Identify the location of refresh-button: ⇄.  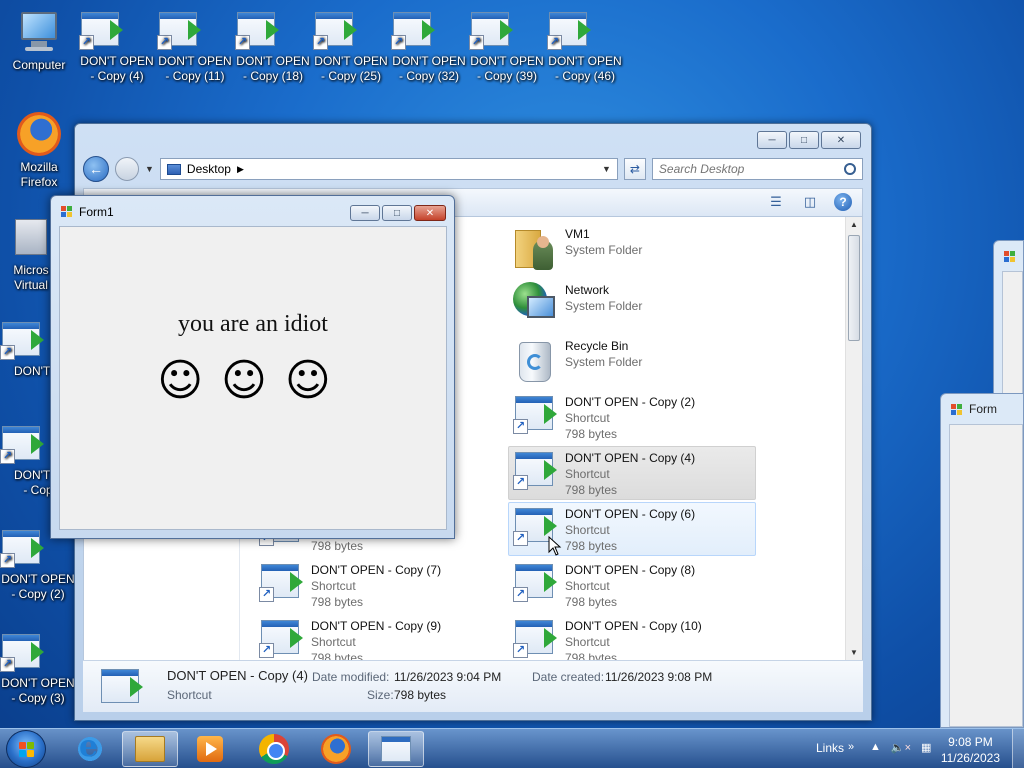
(634, 169).